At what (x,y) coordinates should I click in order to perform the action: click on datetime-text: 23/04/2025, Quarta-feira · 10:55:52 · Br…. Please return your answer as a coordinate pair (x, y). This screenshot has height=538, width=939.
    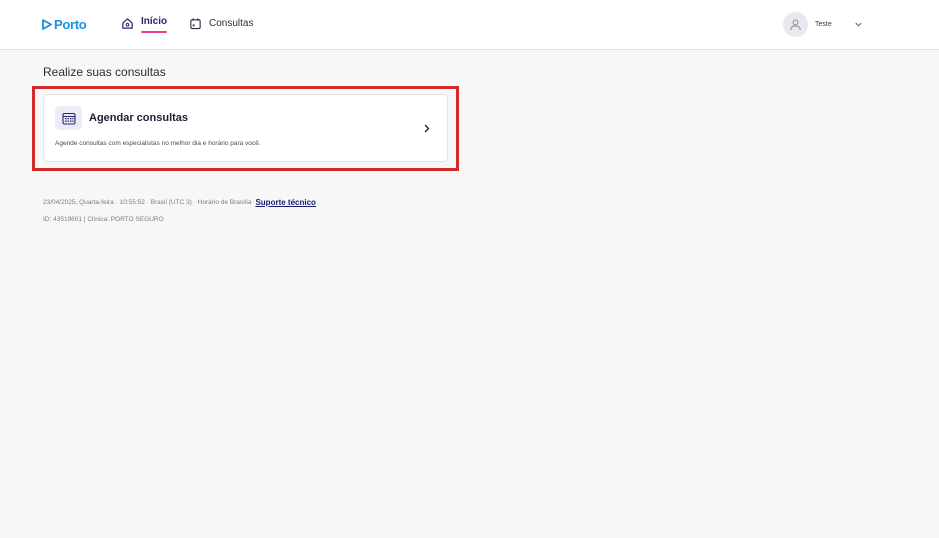
    Looking at the image, I should click on (147, 202).